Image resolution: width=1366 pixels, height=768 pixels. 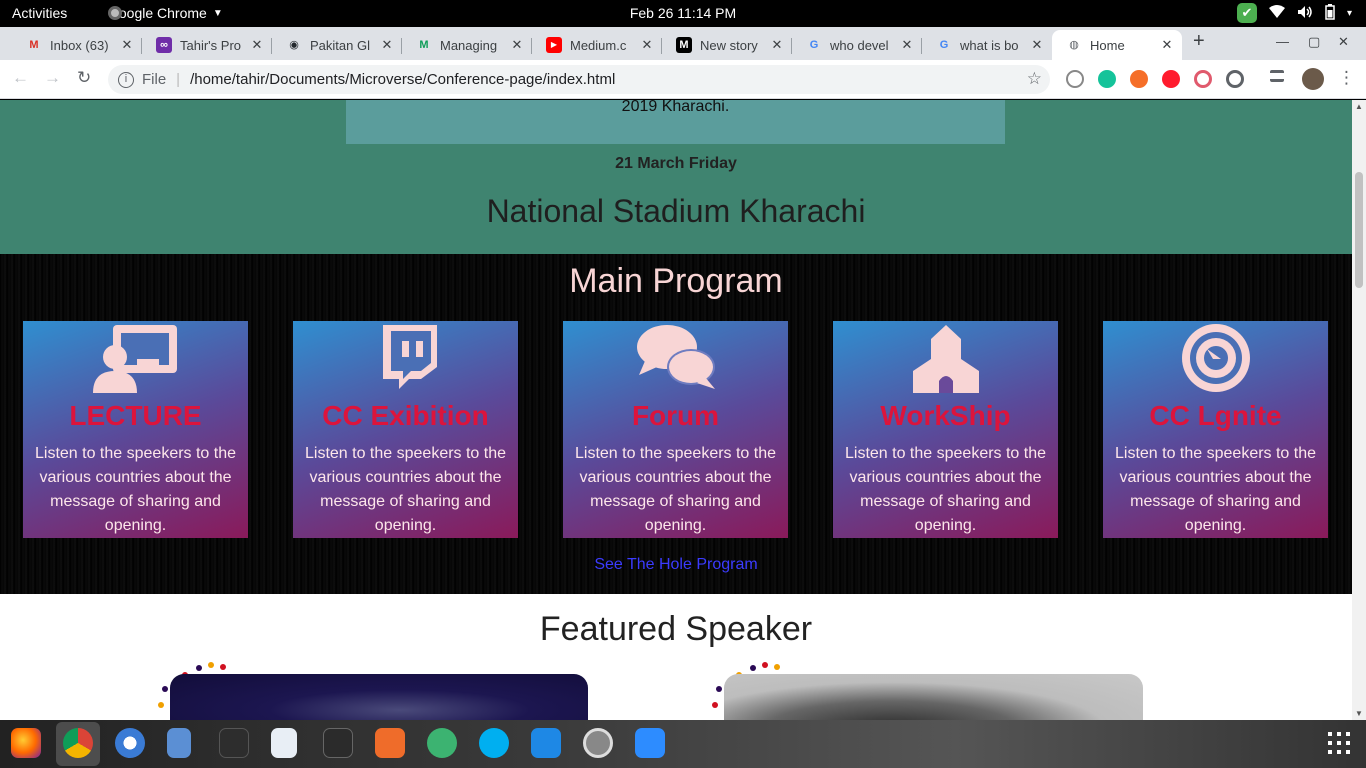 I want to click on grammarly-icon, so click(x=1107, y=79).